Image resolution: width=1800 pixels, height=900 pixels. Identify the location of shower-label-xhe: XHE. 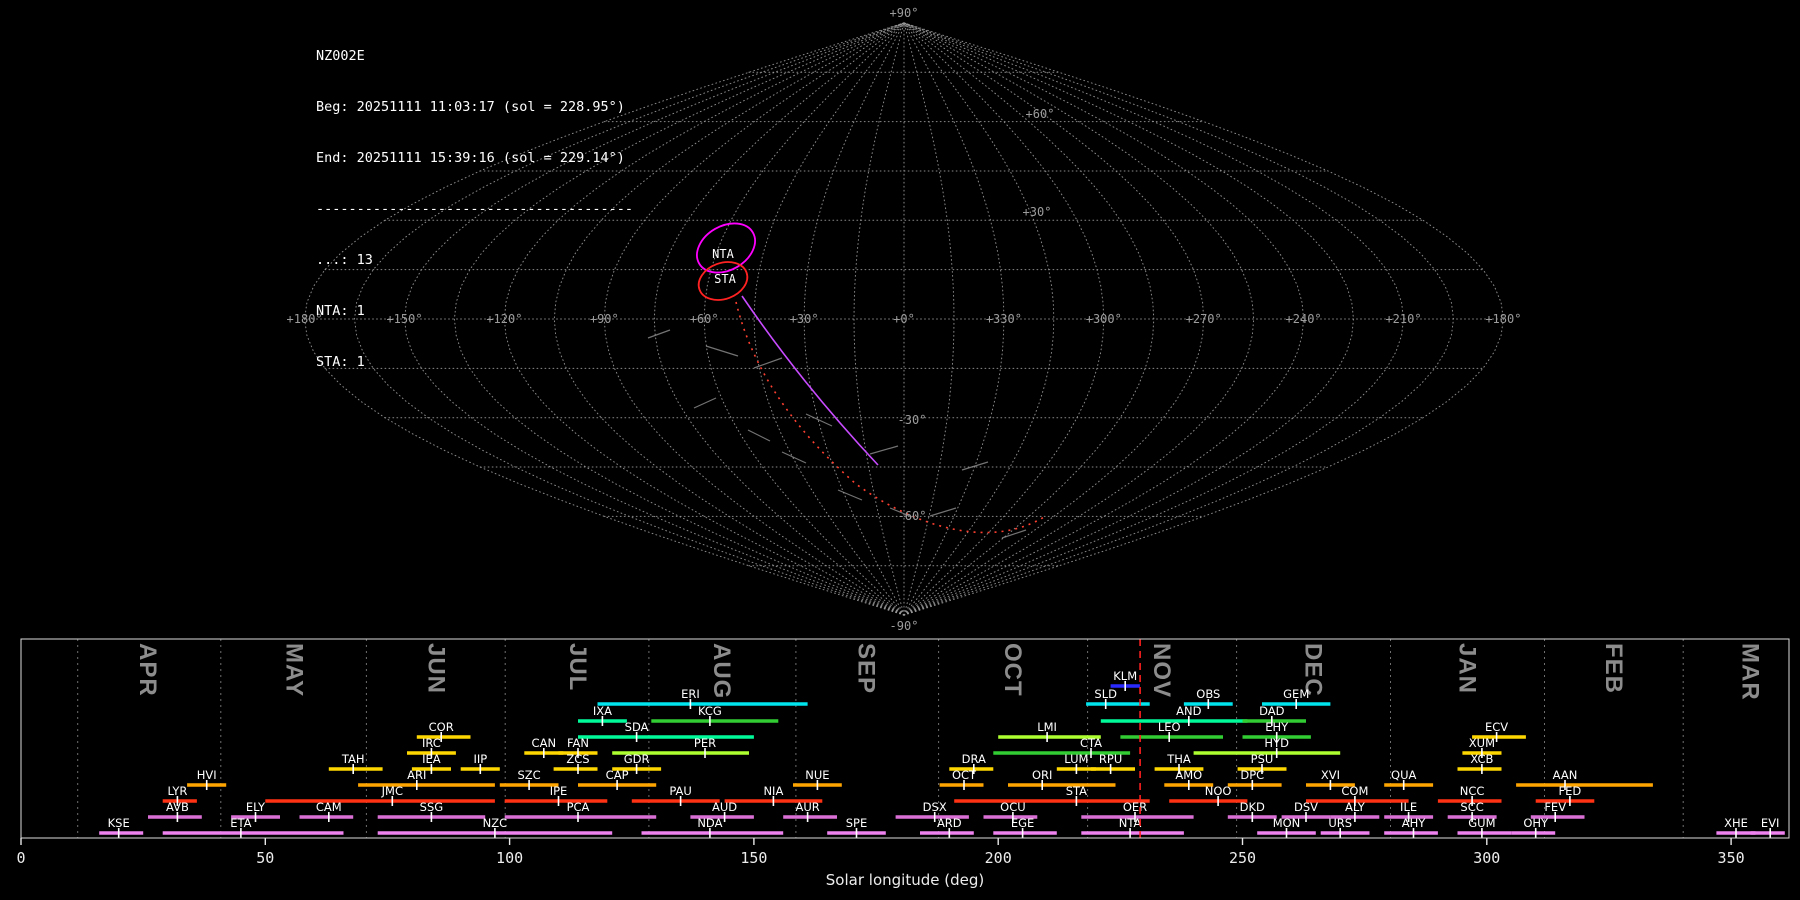
(1736, 823).